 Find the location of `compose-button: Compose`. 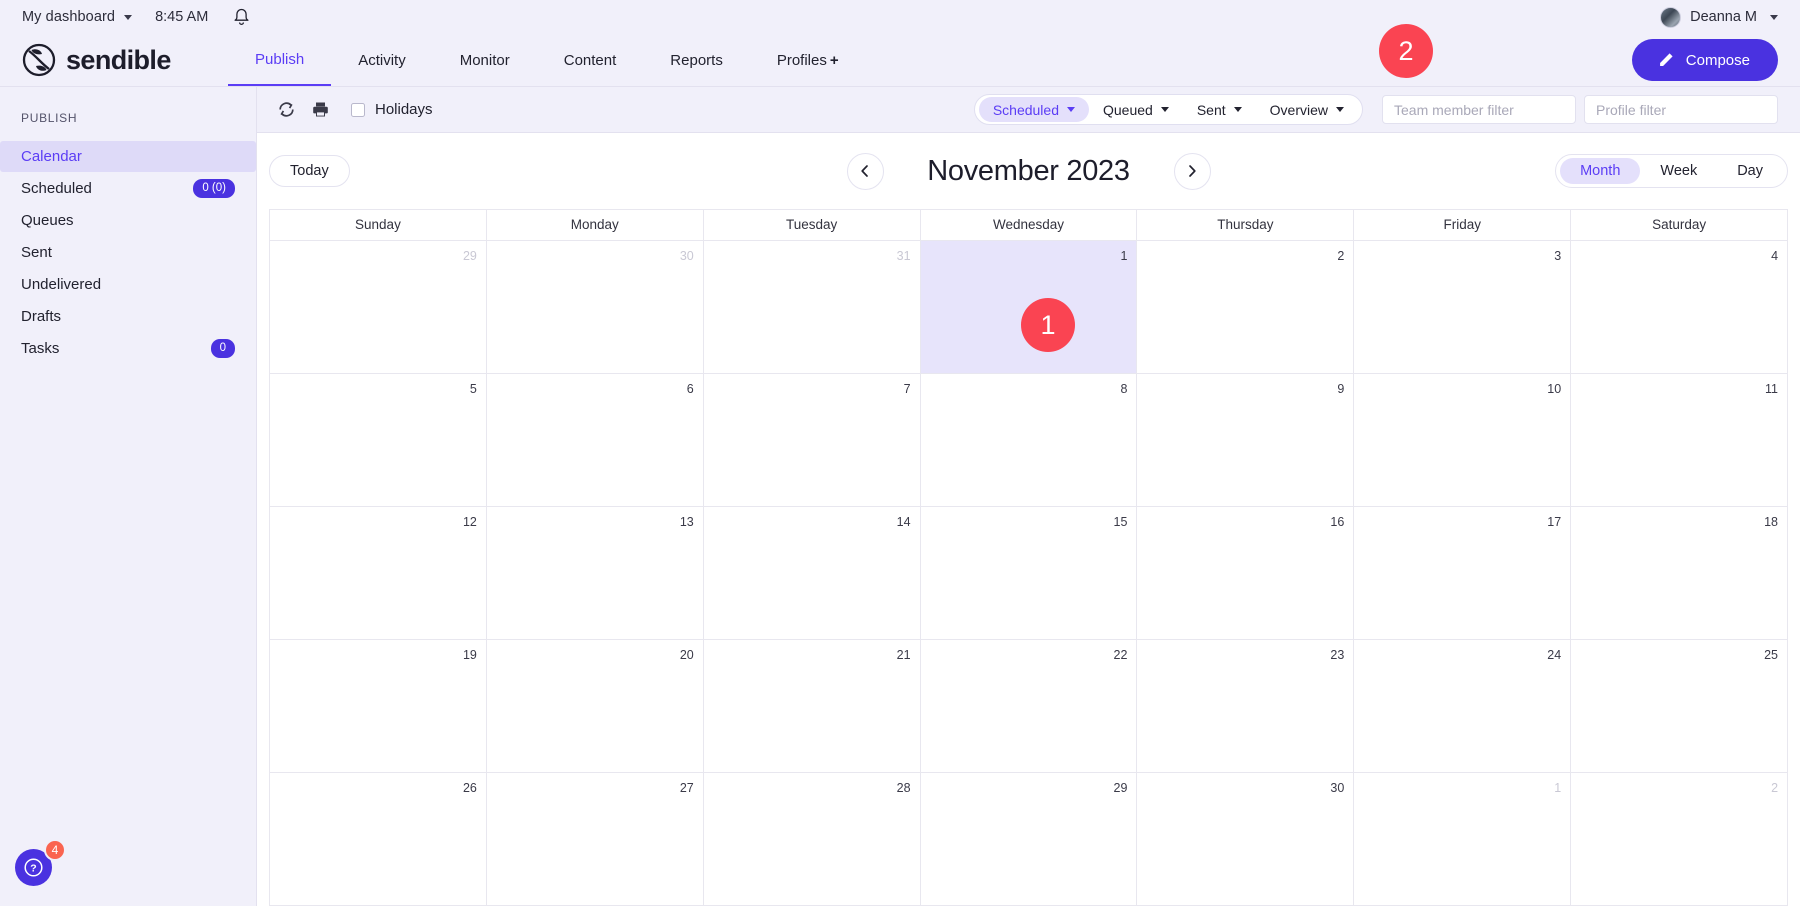

compose-button: Compose is located at coordinates (1704, 60).